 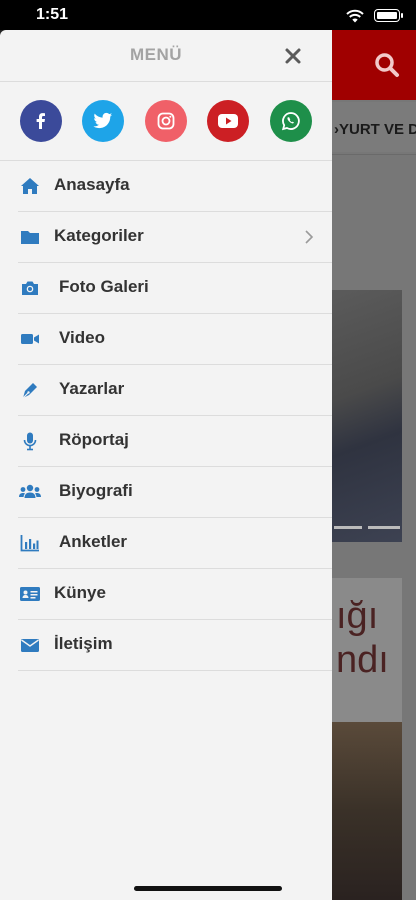 What do you see at coordinates (30, 288) in the screenshot?
I see `camera-icon` at bounding box center [30, 288].